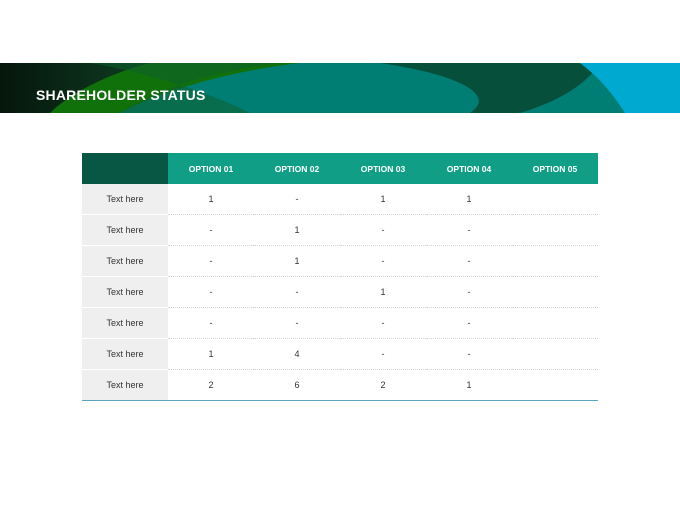 This screenshot has height=510, width=680. I want to click on table-cell: 6, so click(297, 385).